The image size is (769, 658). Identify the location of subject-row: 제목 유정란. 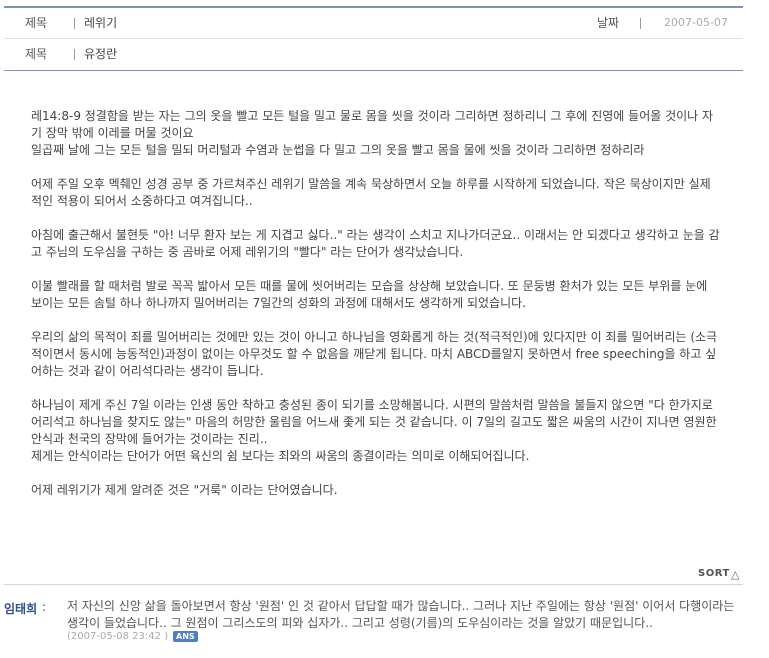
(373, 54).